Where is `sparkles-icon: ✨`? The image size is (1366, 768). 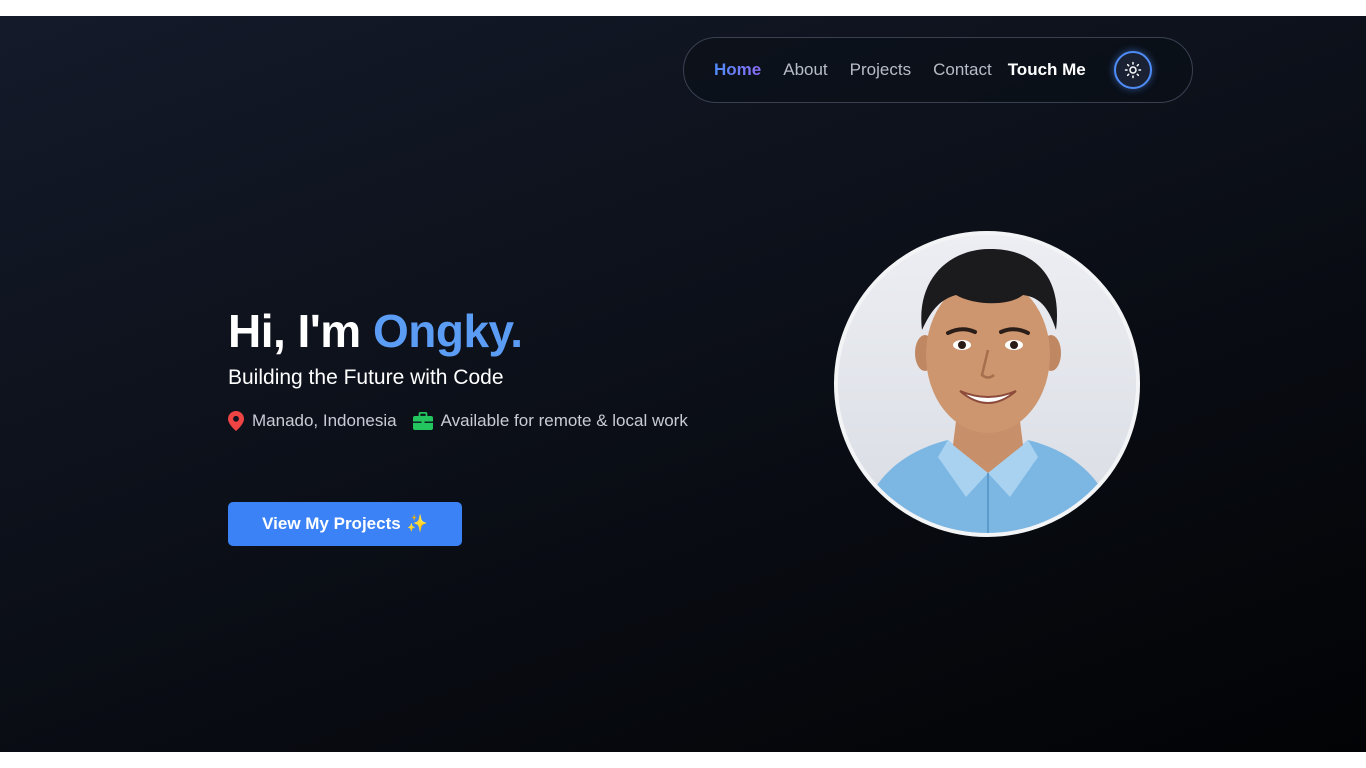
sparkles-icon: ✨ is located at coordinates (417, 523).